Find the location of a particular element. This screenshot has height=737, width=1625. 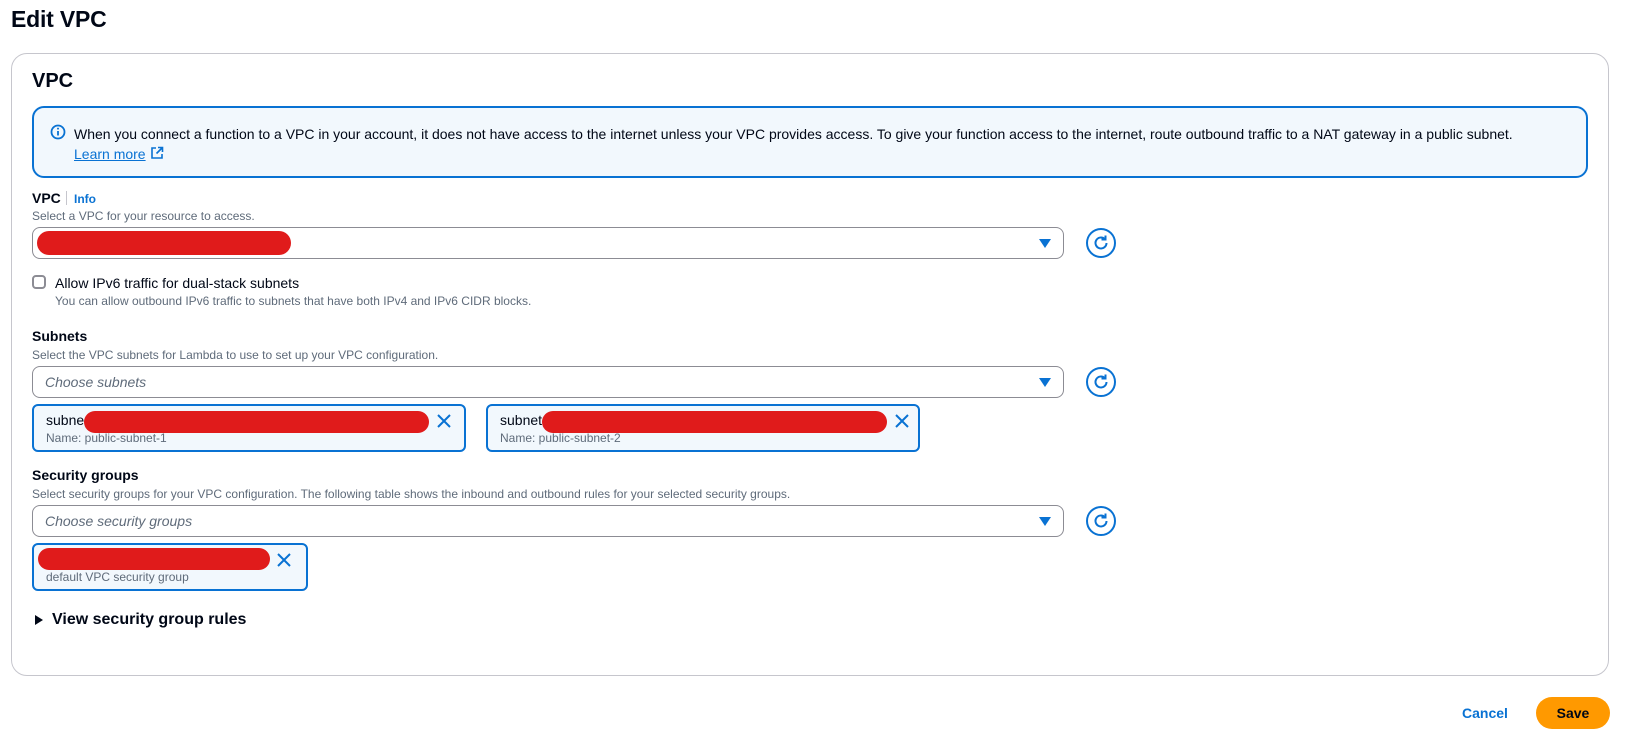

page-title: Edit VPC is located at coordinates (59, 19).